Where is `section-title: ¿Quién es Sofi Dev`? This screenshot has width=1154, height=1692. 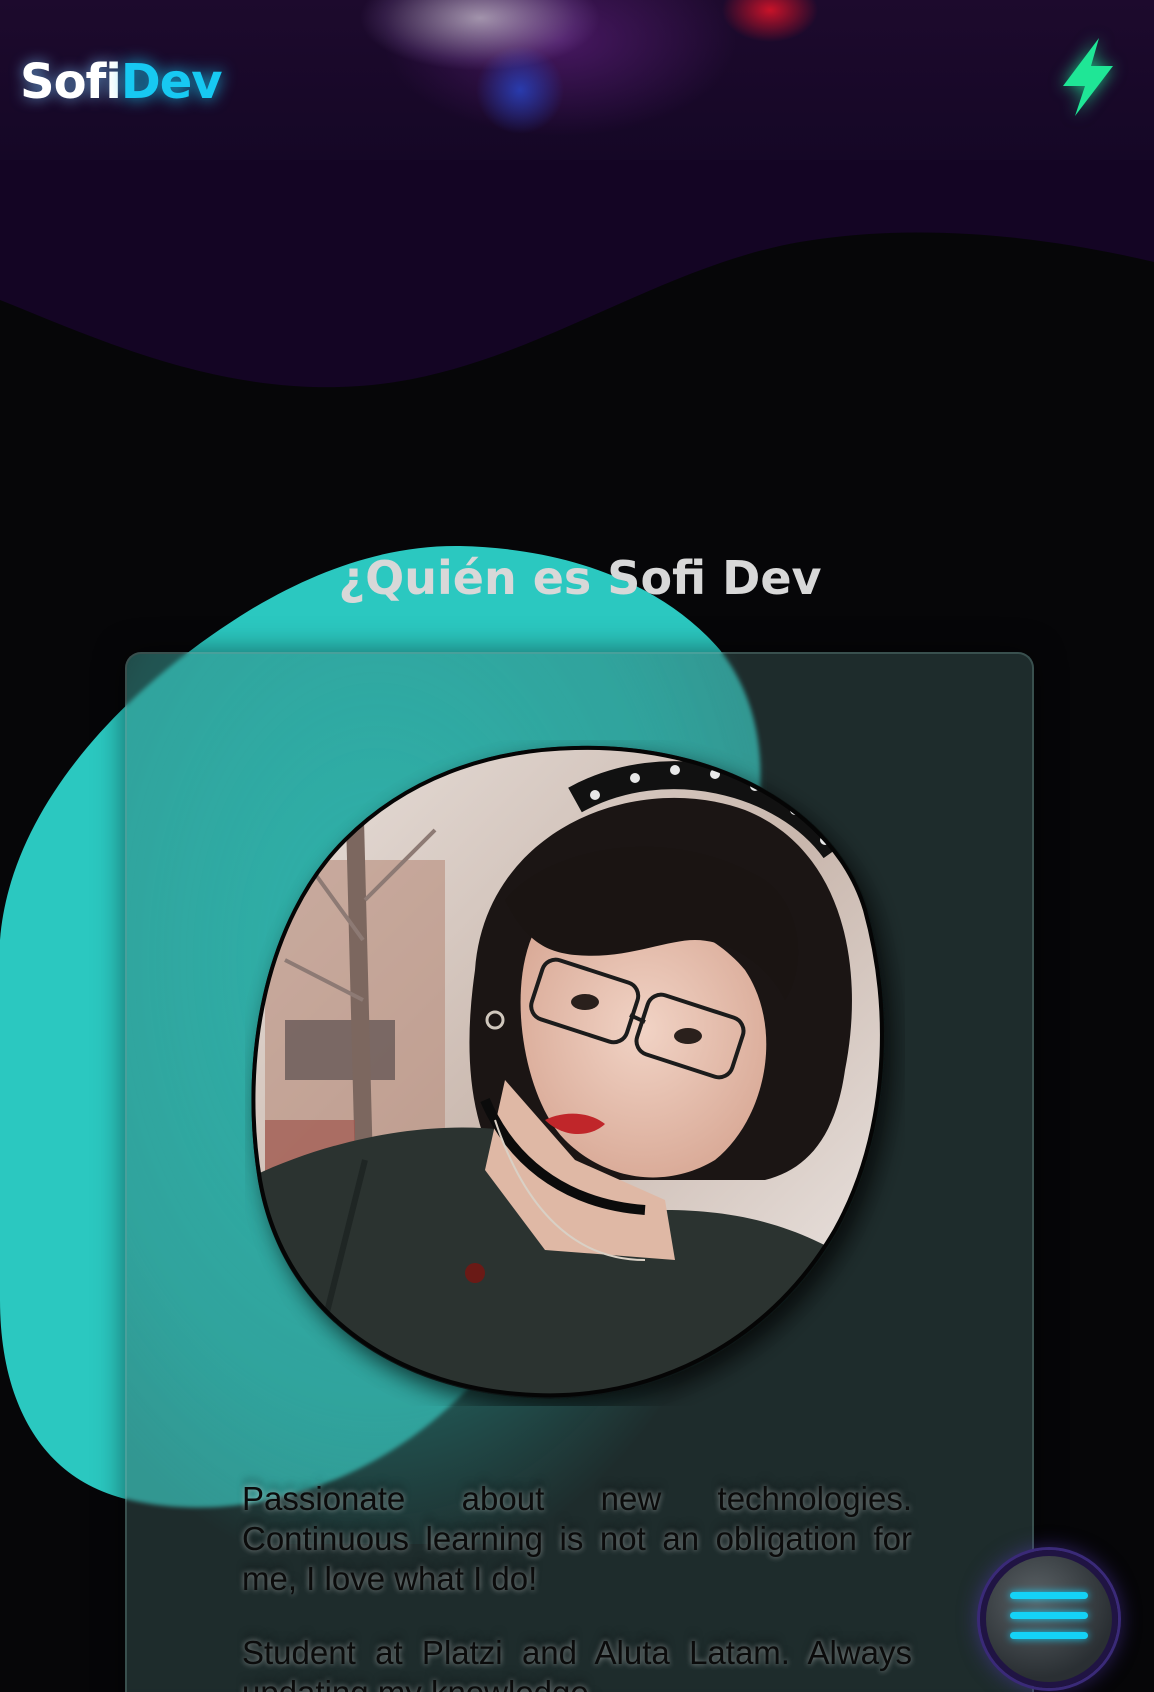 section-title: ¿Quién es Sofi Dev is located at coordinates (580, 578).